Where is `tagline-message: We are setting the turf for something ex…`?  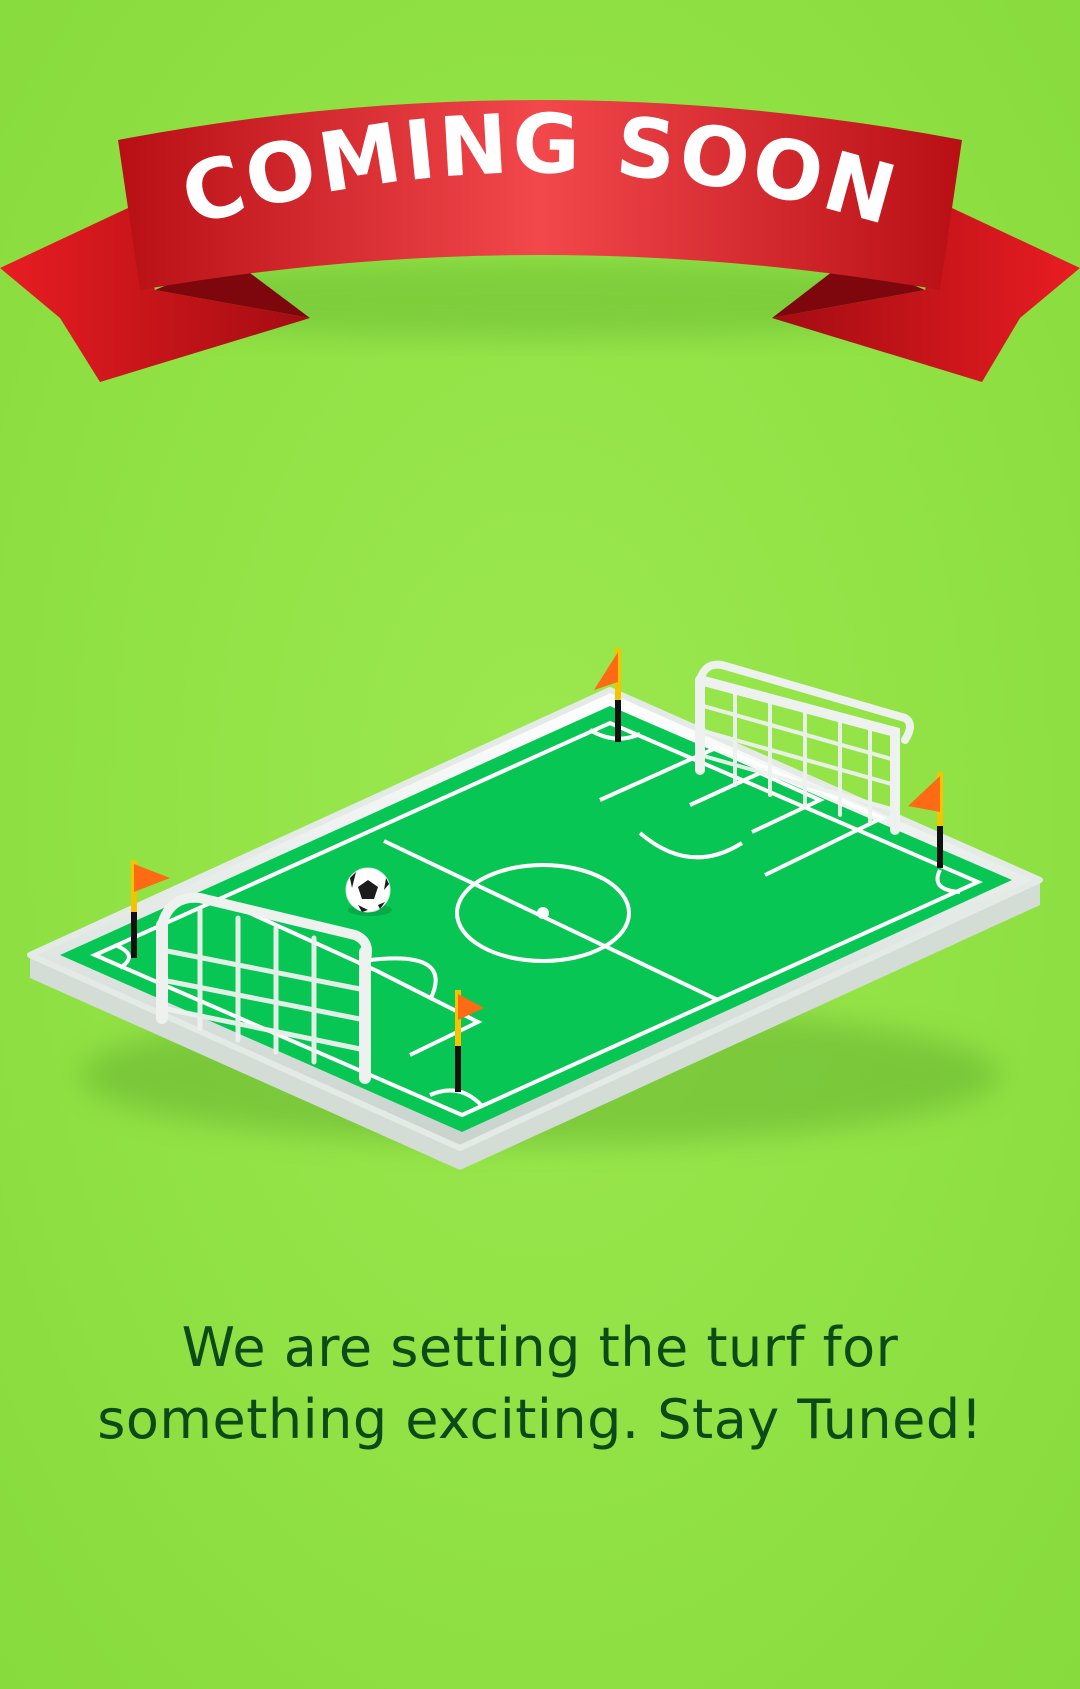 tagline-message: We are setting the turf for something ex… is located at coordinates (540, 1384).